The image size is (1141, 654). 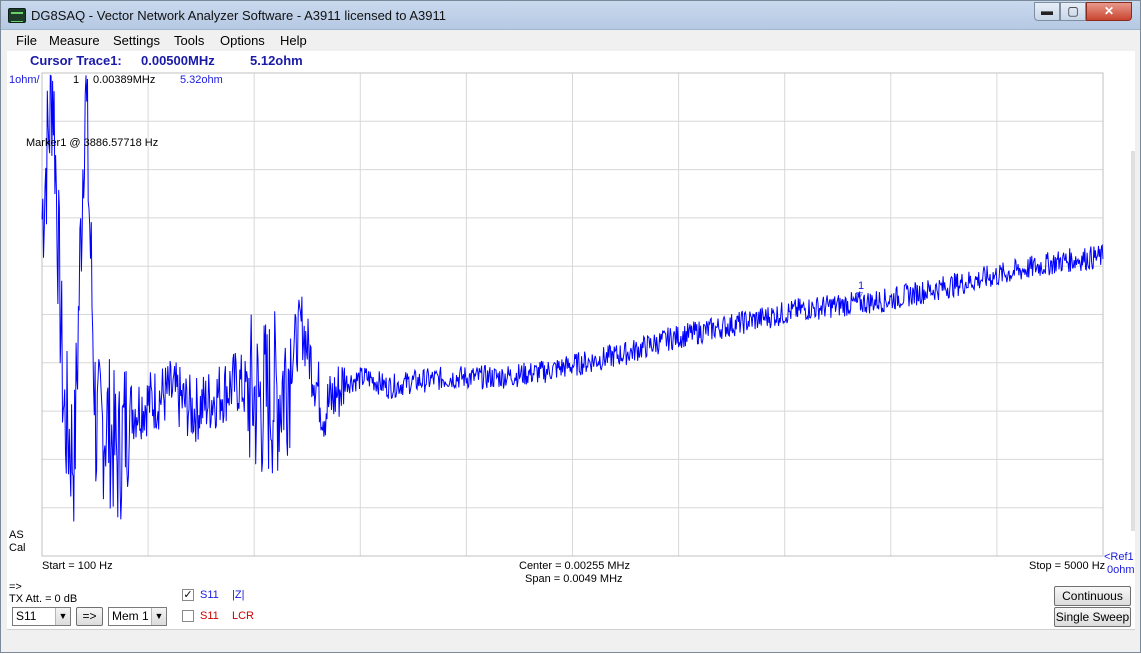 What do you see at coordinates (859, 295) in the screenshot?
I see `marker-triangle-icon: ▽` at bounding box center [859, 295].